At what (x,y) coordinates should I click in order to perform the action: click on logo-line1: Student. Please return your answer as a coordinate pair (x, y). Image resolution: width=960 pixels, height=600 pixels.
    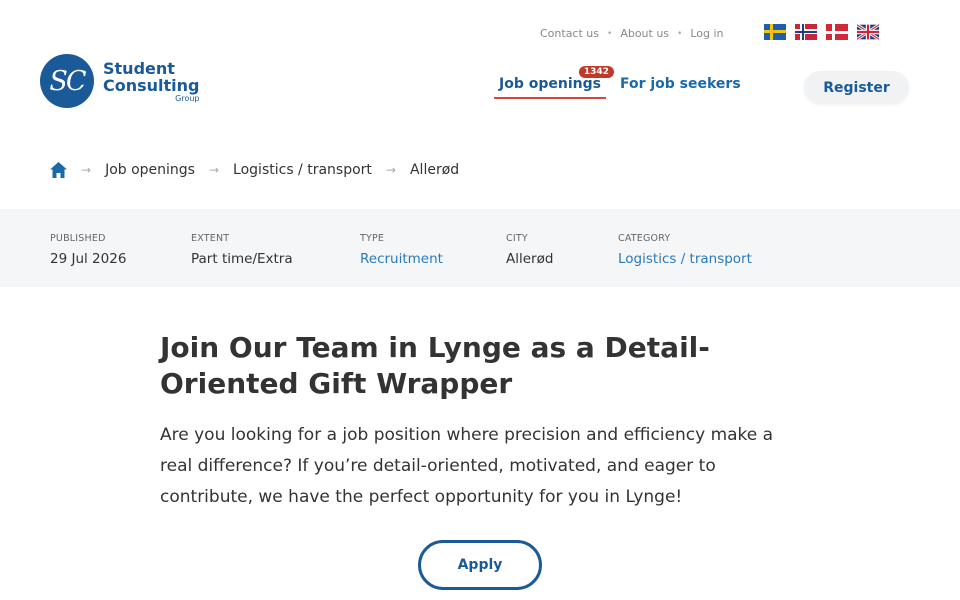
    Looking at the image, I should click on (139, 68).